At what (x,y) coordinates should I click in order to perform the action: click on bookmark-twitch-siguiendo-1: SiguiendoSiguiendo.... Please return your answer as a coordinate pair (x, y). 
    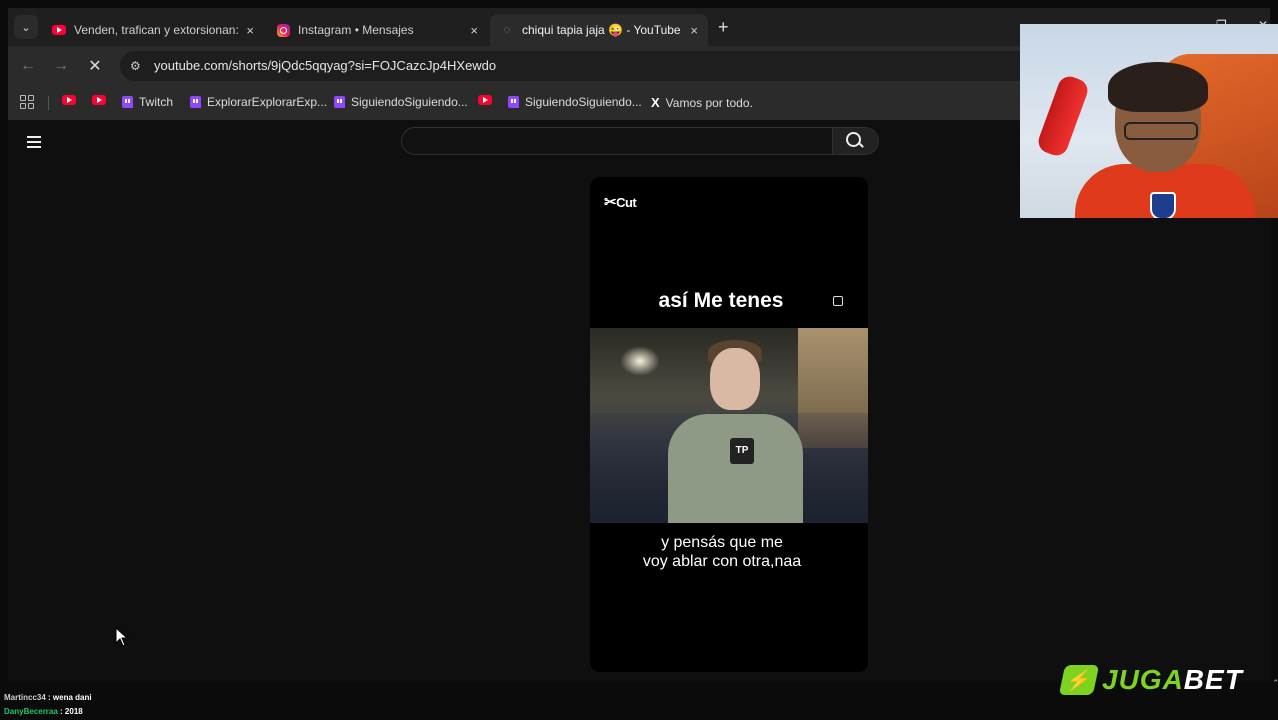
    Looking at the image, I should click on (401, 102).